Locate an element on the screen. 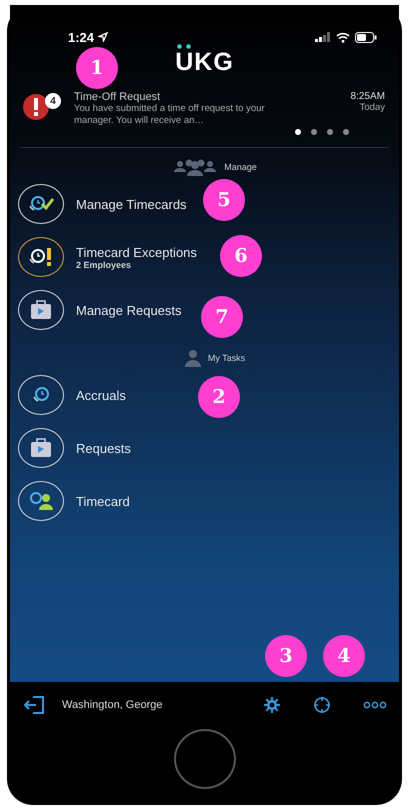 The width and height of the screenshot is (409, 810). more-icon is located at coordinates (375, 705).